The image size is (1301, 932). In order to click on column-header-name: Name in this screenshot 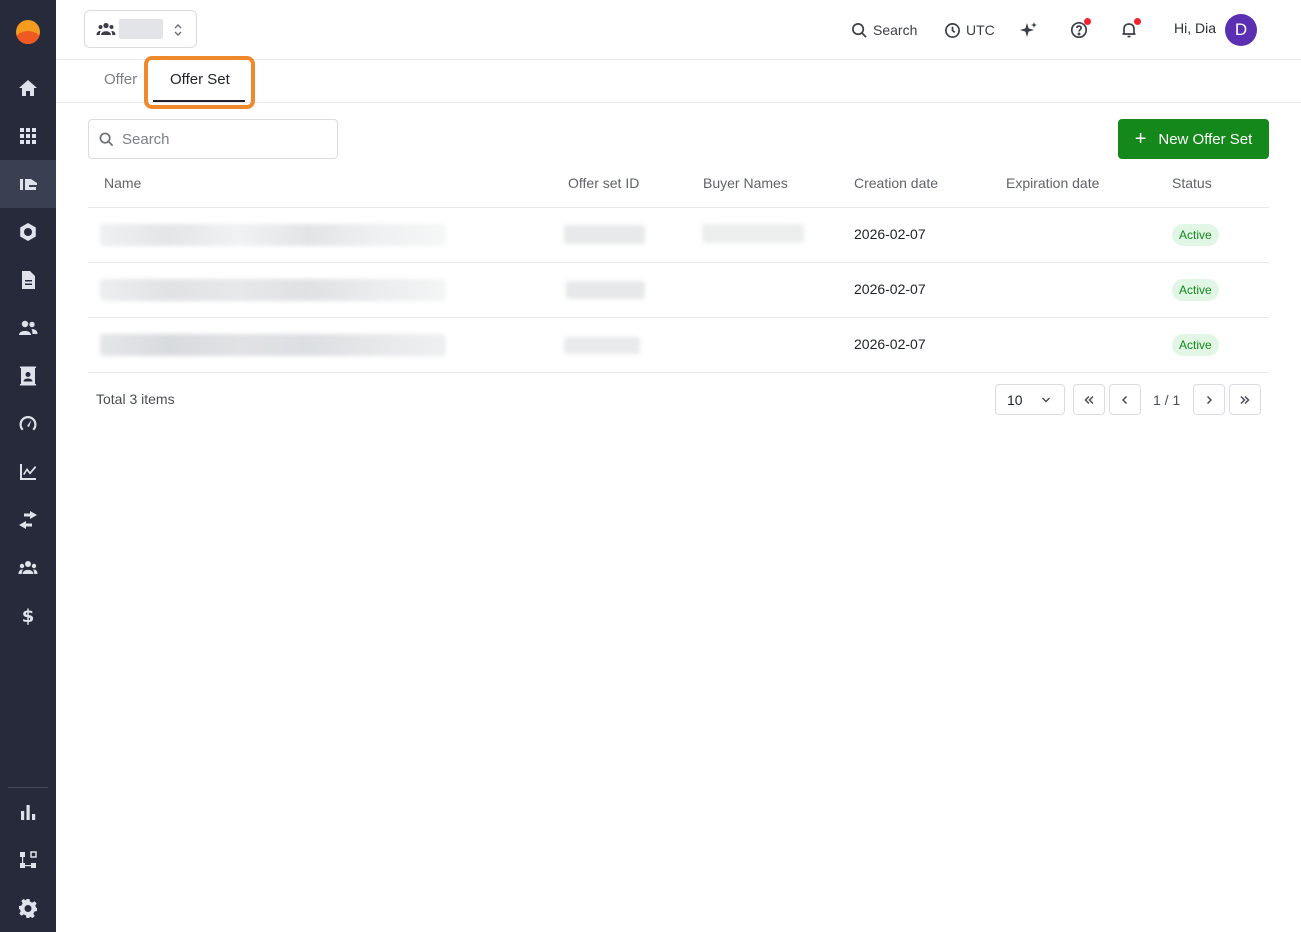, I will do `click(122, 183)`.